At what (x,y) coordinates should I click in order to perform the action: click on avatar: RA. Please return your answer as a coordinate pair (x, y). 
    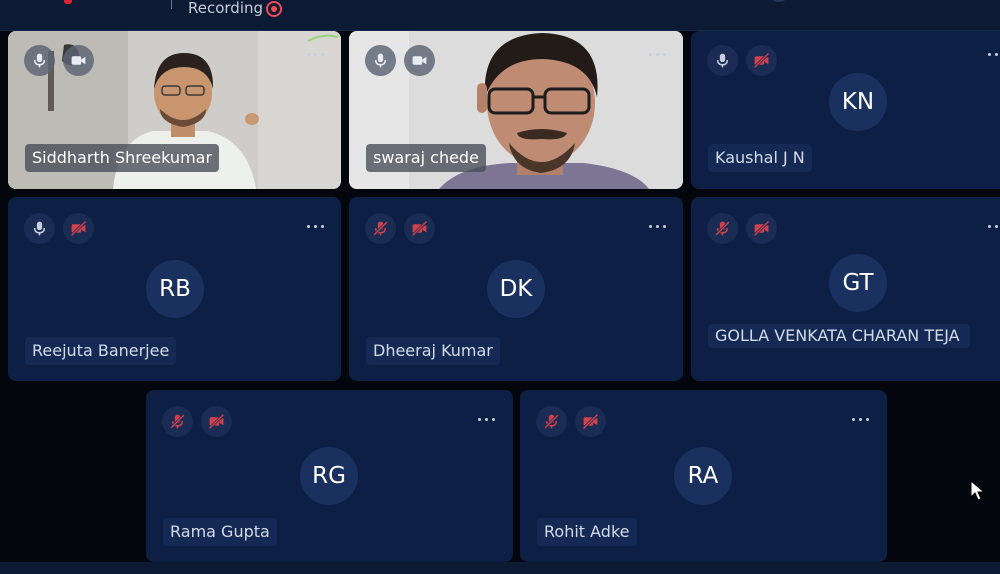
    Looking at the image, I should click on (703, 476).